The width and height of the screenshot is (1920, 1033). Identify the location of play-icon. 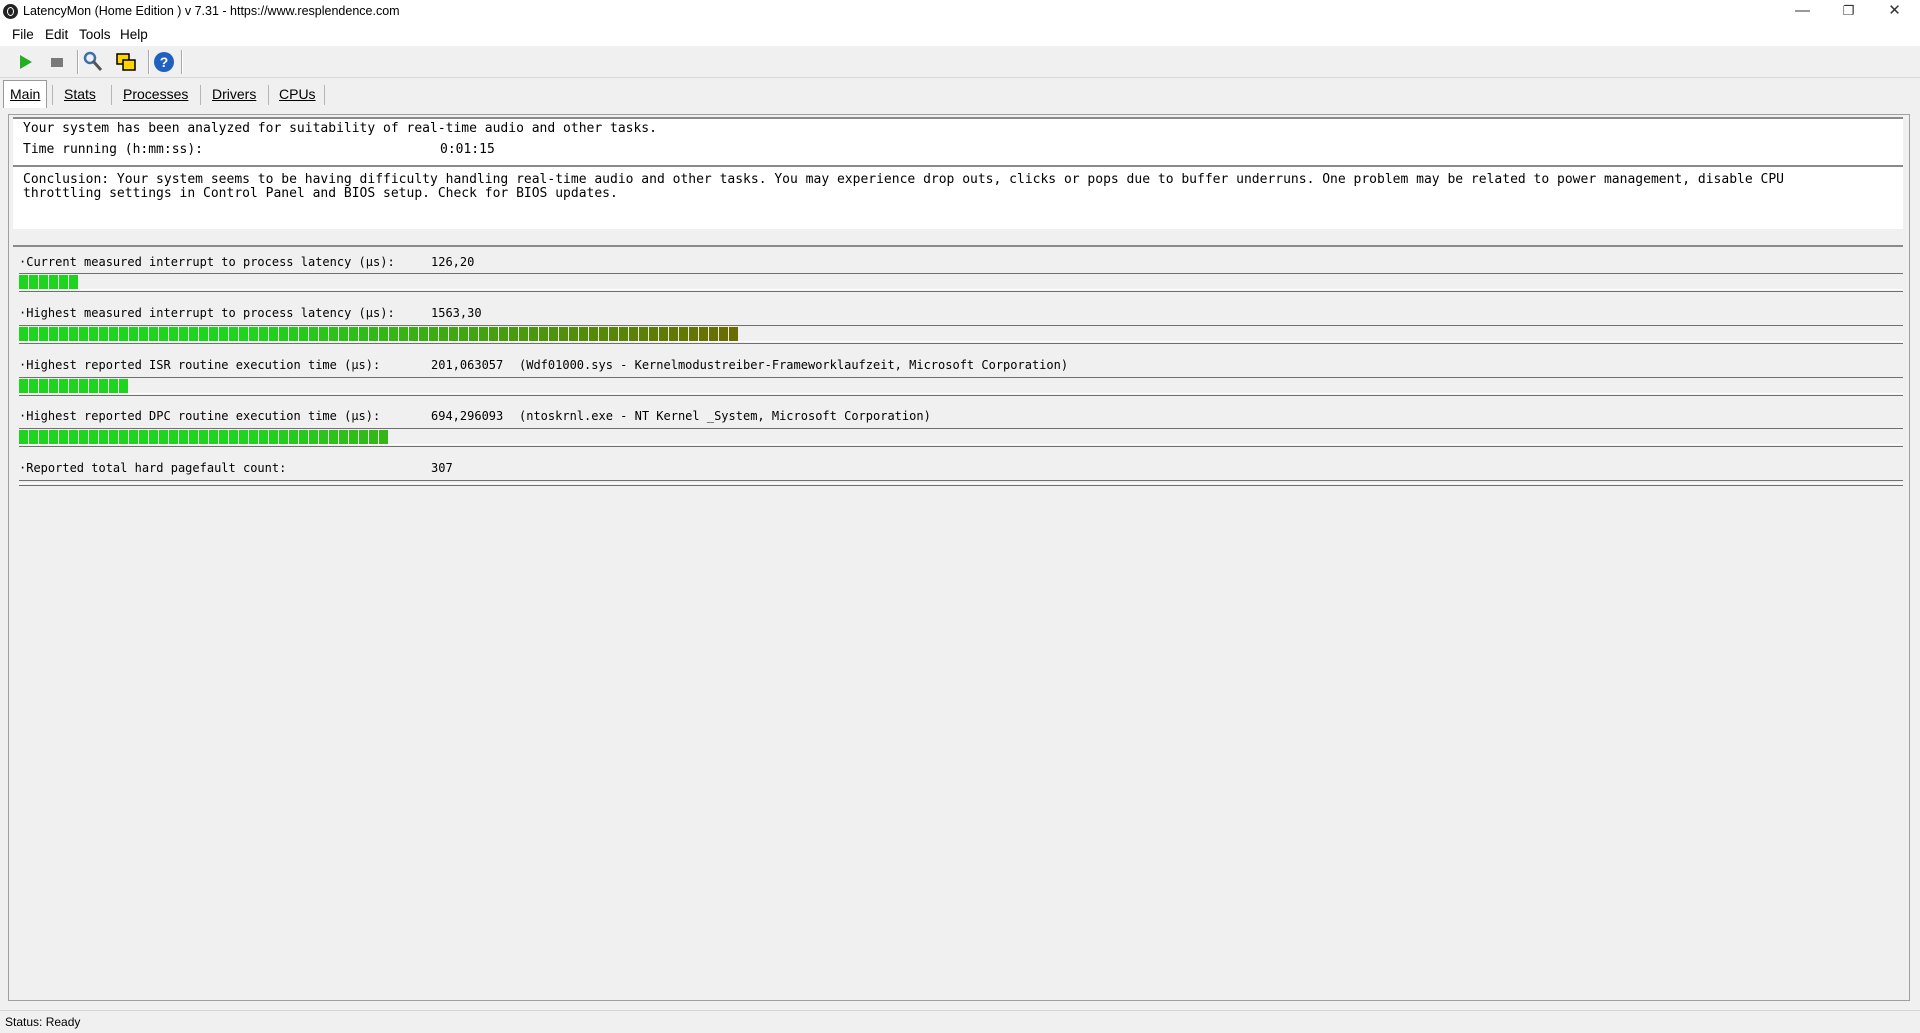
(25, 62).